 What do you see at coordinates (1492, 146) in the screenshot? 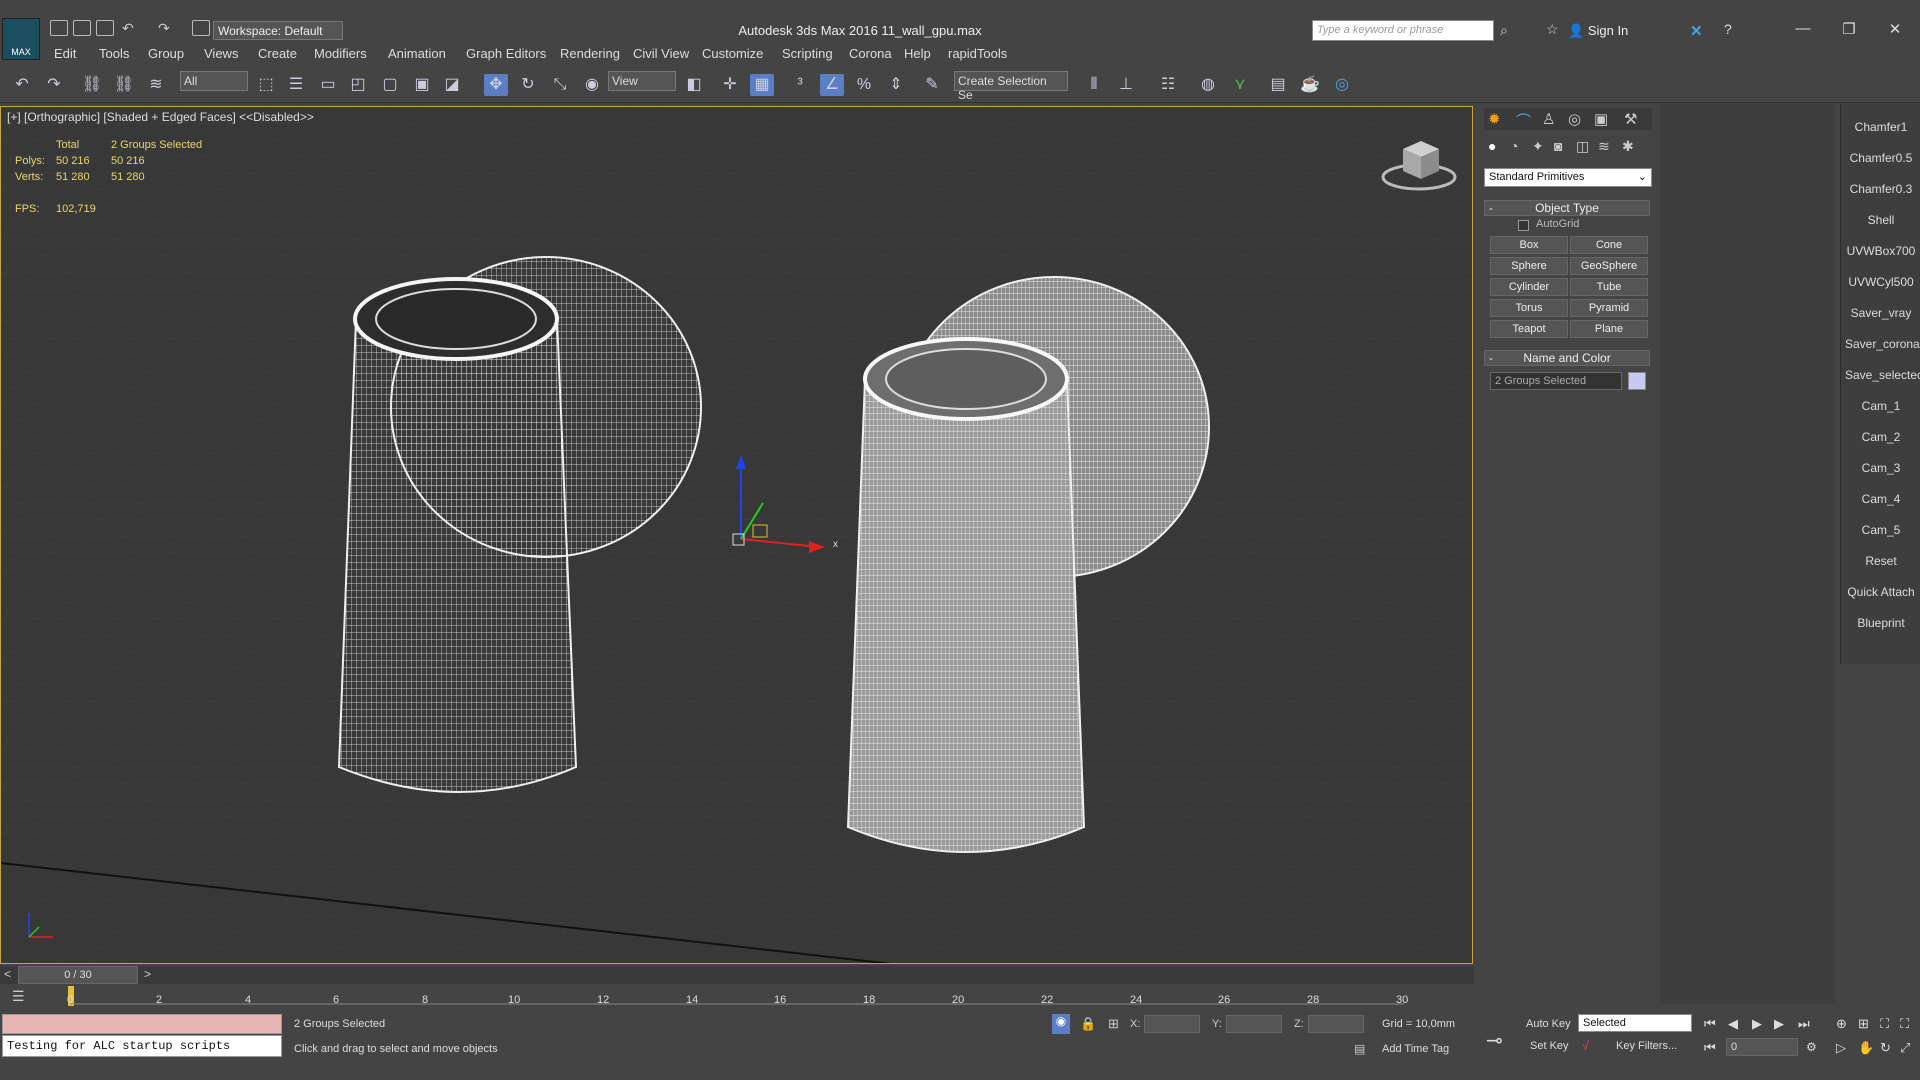
I see `geometry-icon: ●` at bounding box center [1492, 146].